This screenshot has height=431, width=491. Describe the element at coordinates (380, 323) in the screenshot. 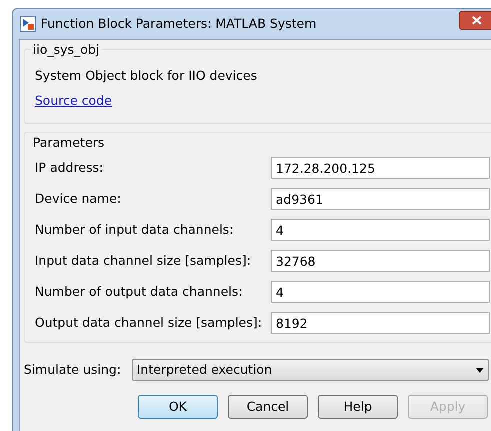

I see `input-field: 8192` at that location.